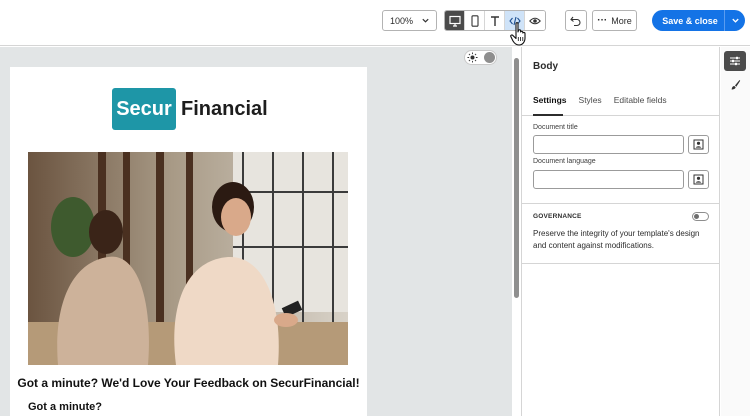 Image resolution: width=750 pixels, height=416 pixels. I want to click on document-title-label: Document title, so click(555, 127).